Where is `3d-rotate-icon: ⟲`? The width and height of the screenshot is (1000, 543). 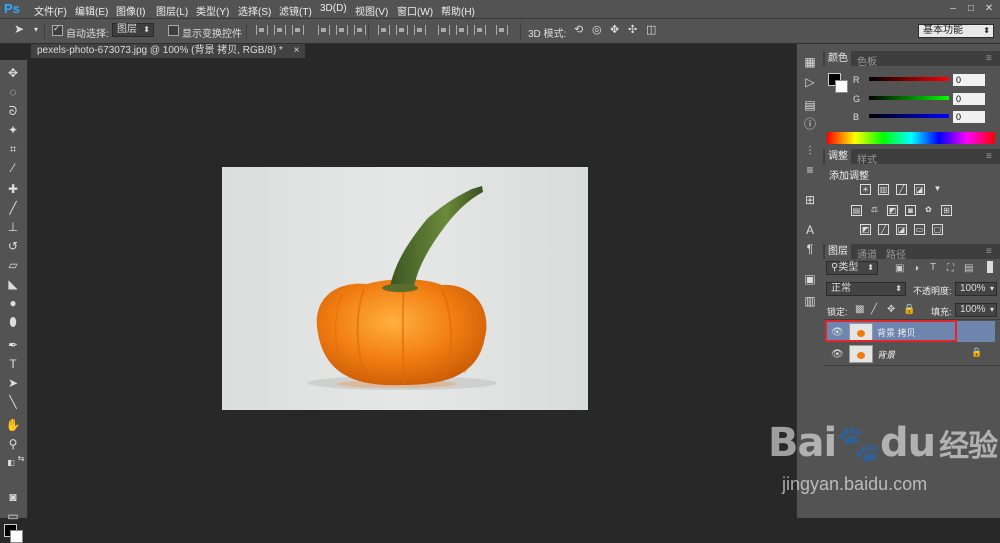 3d-rotate-icon: ⟲ is located at coordinates (578, 29).